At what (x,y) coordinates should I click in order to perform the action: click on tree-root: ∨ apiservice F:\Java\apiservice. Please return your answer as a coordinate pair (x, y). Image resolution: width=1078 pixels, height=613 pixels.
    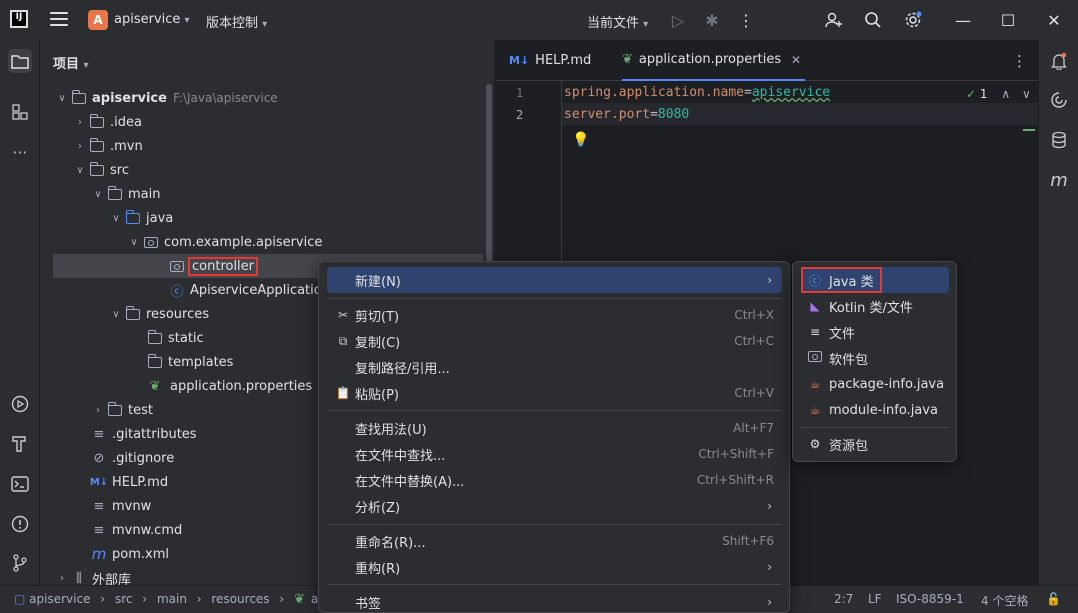
    Looking at the image, I should click on (166, 98).